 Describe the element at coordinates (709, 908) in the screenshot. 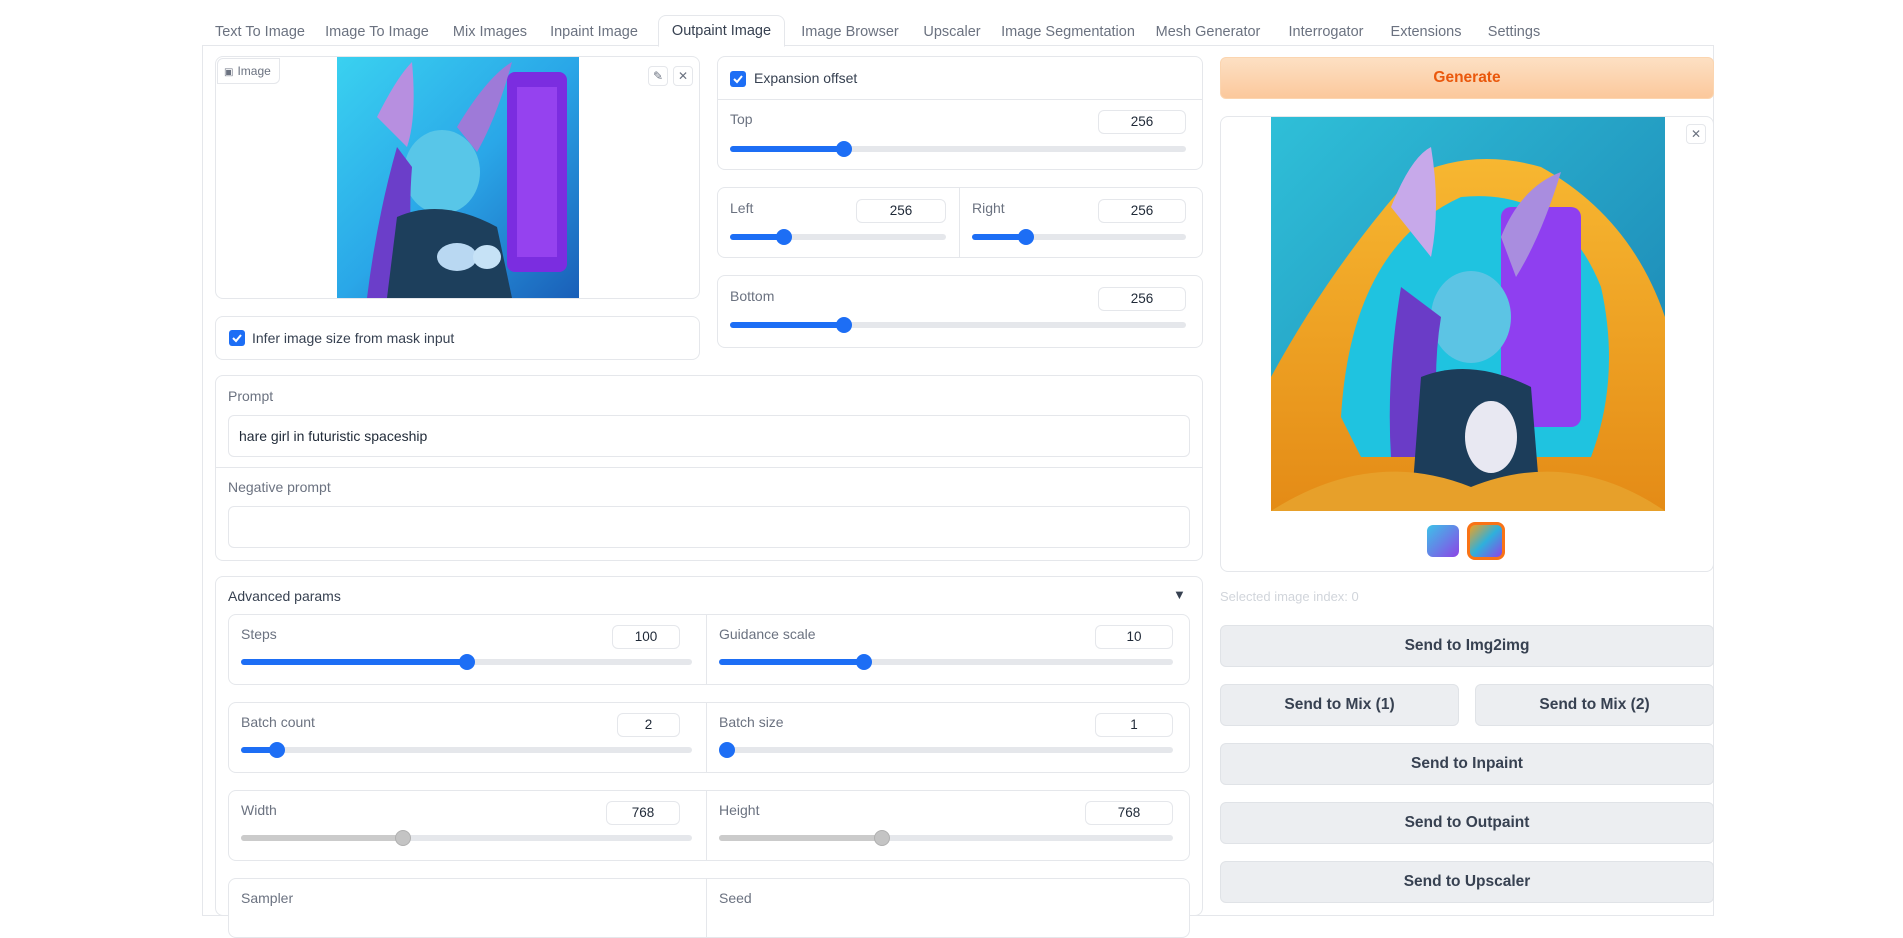

I see `sampler-seed-row: Sampler Seed` at that location.